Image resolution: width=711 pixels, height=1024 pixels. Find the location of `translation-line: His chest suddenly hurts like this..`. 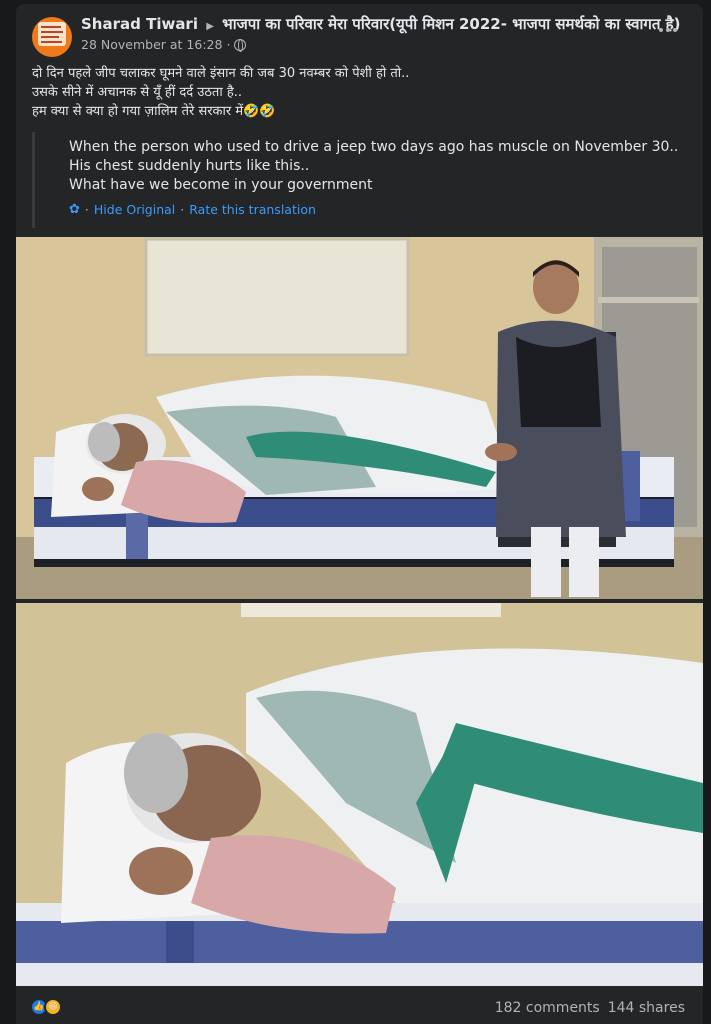

translation-line: His chest suddenly hurts like this.. is located at coordinates (189, 166).